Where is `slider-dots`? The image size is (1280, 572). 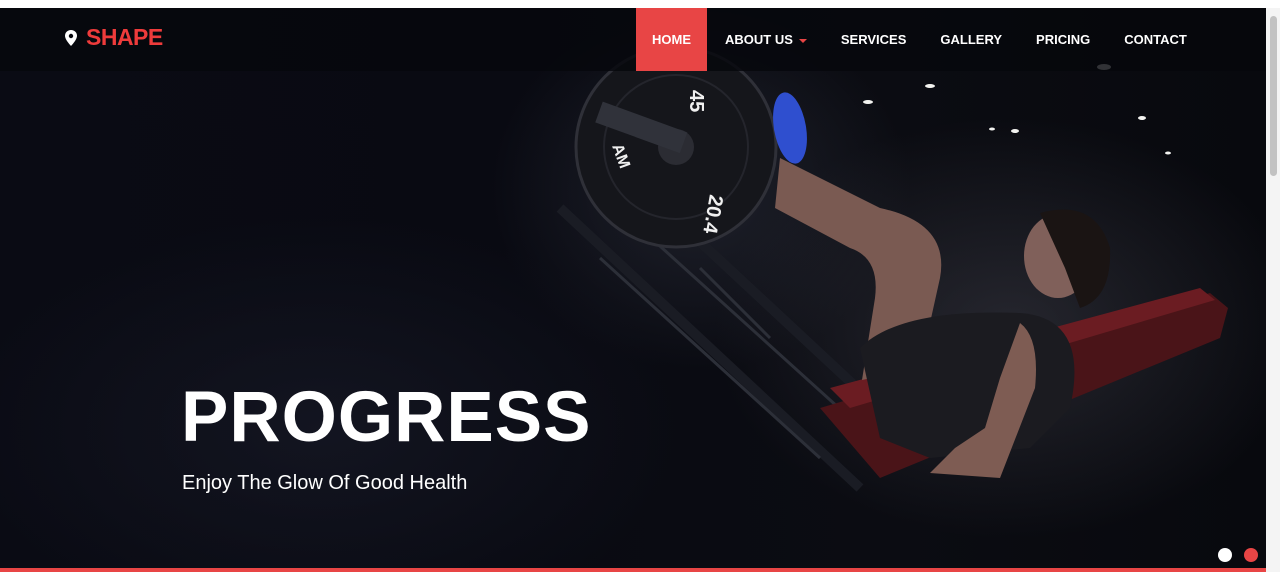
slider-dots is located at coordinates (1238, 555).